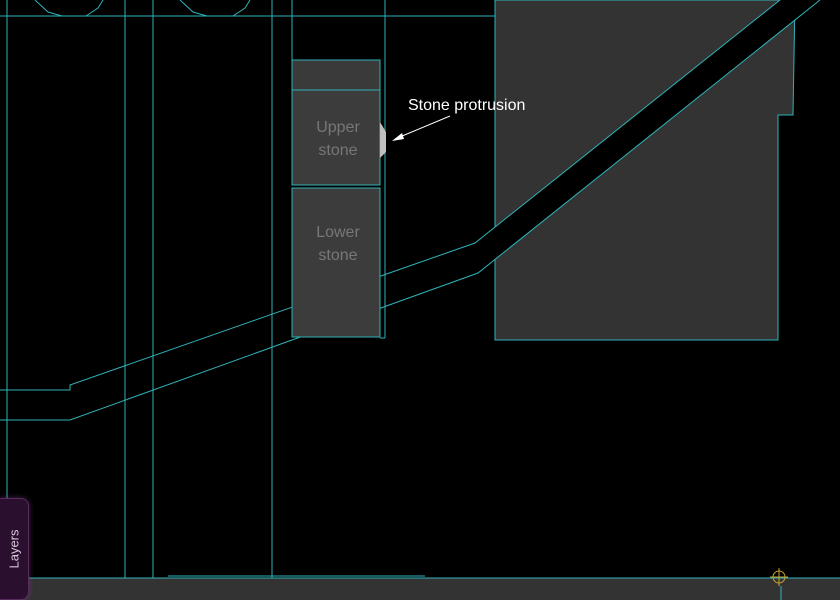 This screenshot has width=840, height=600. I want to click on upper-stone, so click(336, 137).